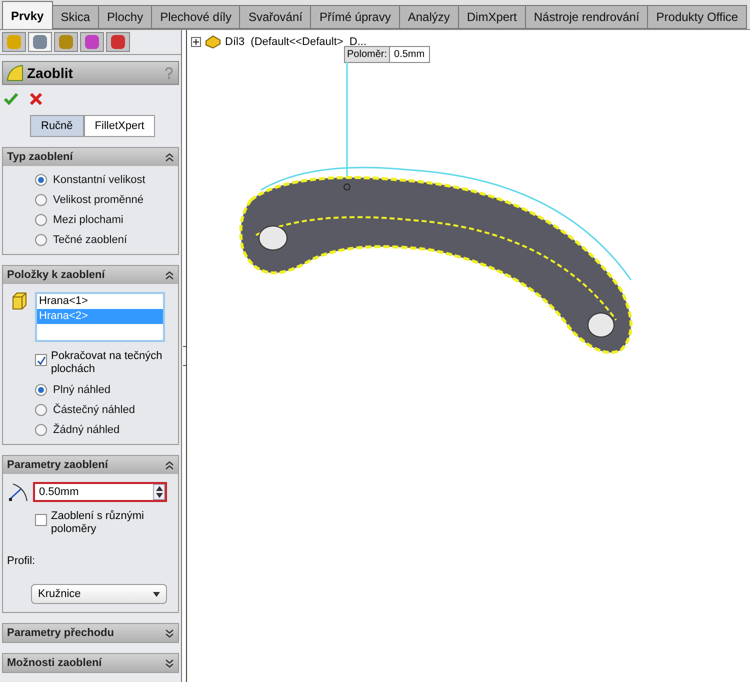 The image size is (750, 682). I want to click on section-title: Parametry přechodu, so click(60, 633).